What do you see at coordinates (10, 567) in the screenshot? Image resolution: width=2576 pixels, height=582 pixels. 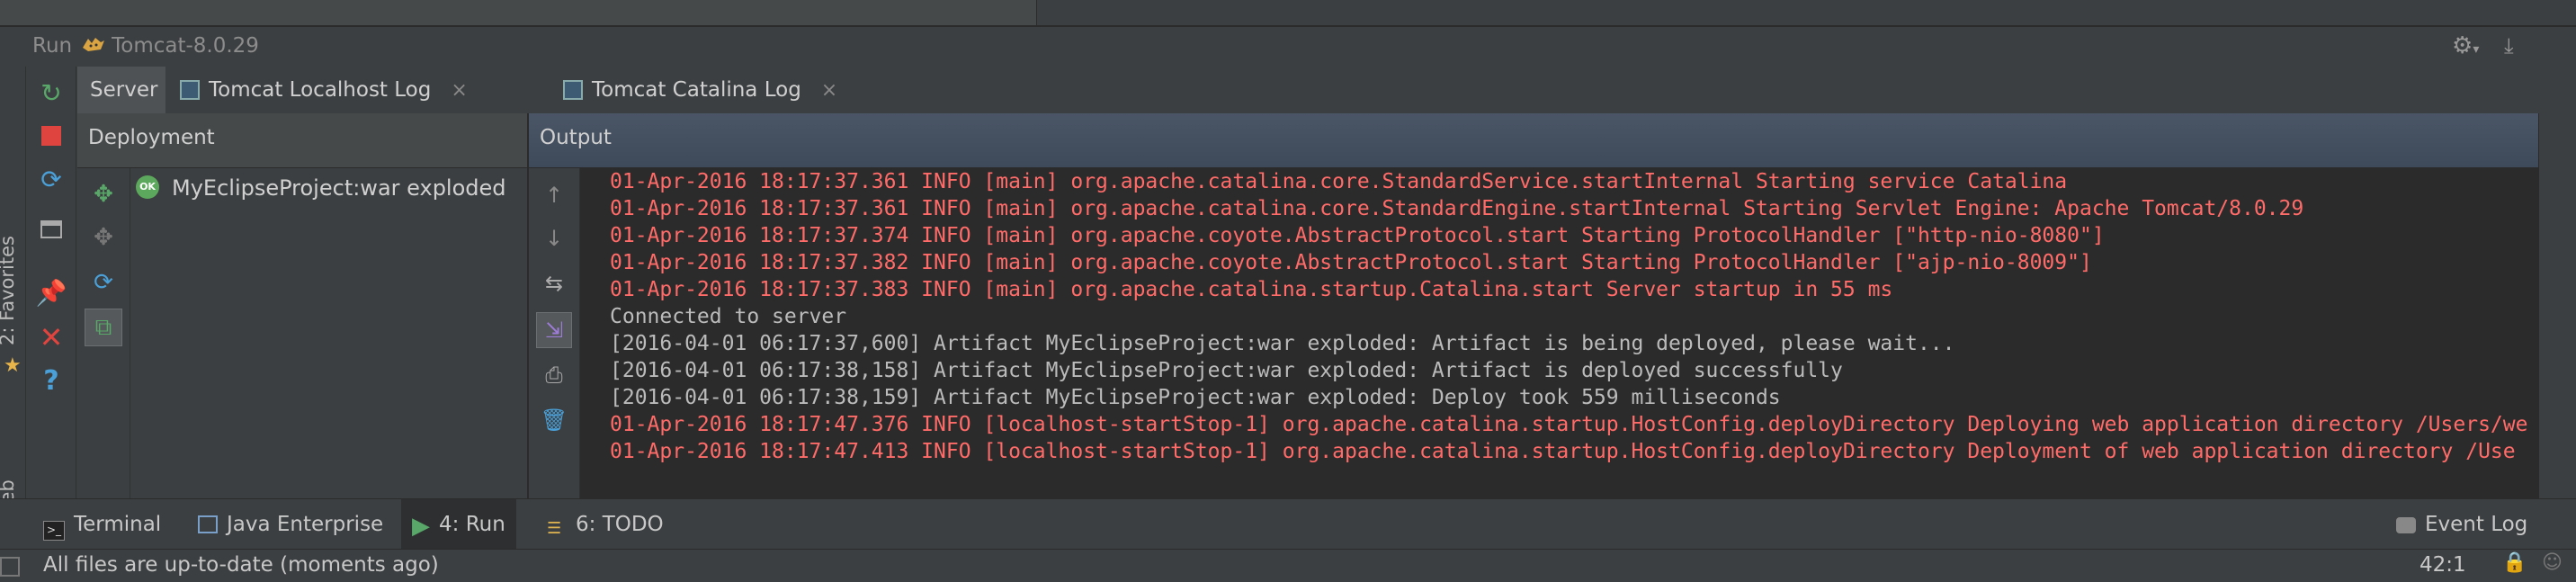 I see `tool-windows-toggle-icon` at bounding box center [10, 567].